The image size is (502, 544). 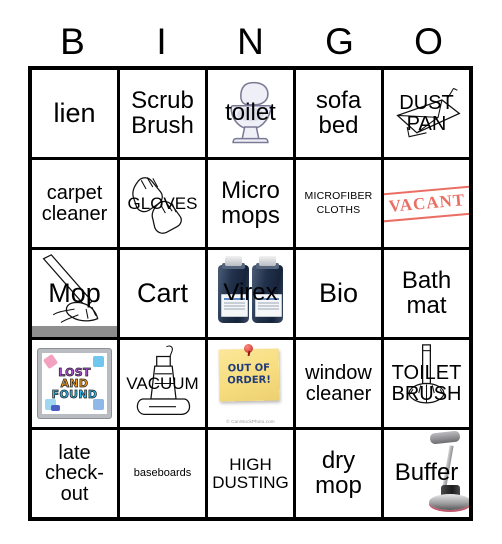 I want to click on floor-strip, so click(x=74, y=331).